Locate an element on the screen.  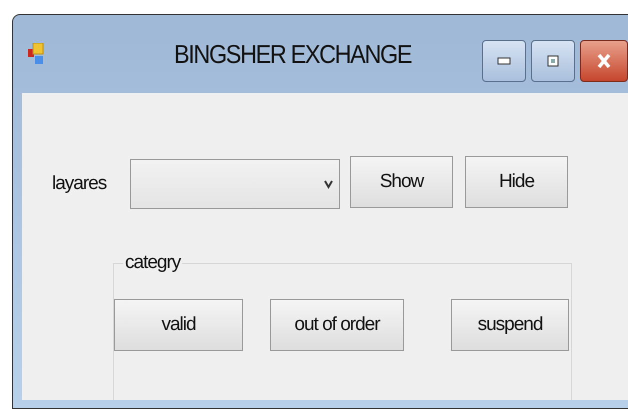
window-title: BINGSHER EXCHANGE is located at coordinates (293, 54).